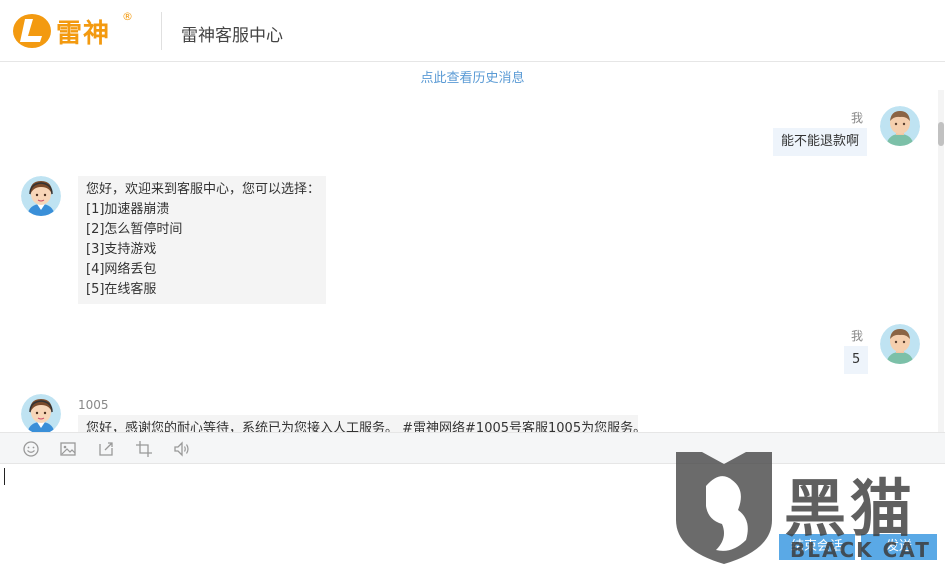  What do you see at coordinates (899, 547) in the screenshot?
I see `send-button: 发送` at bounding box center [899, 547].